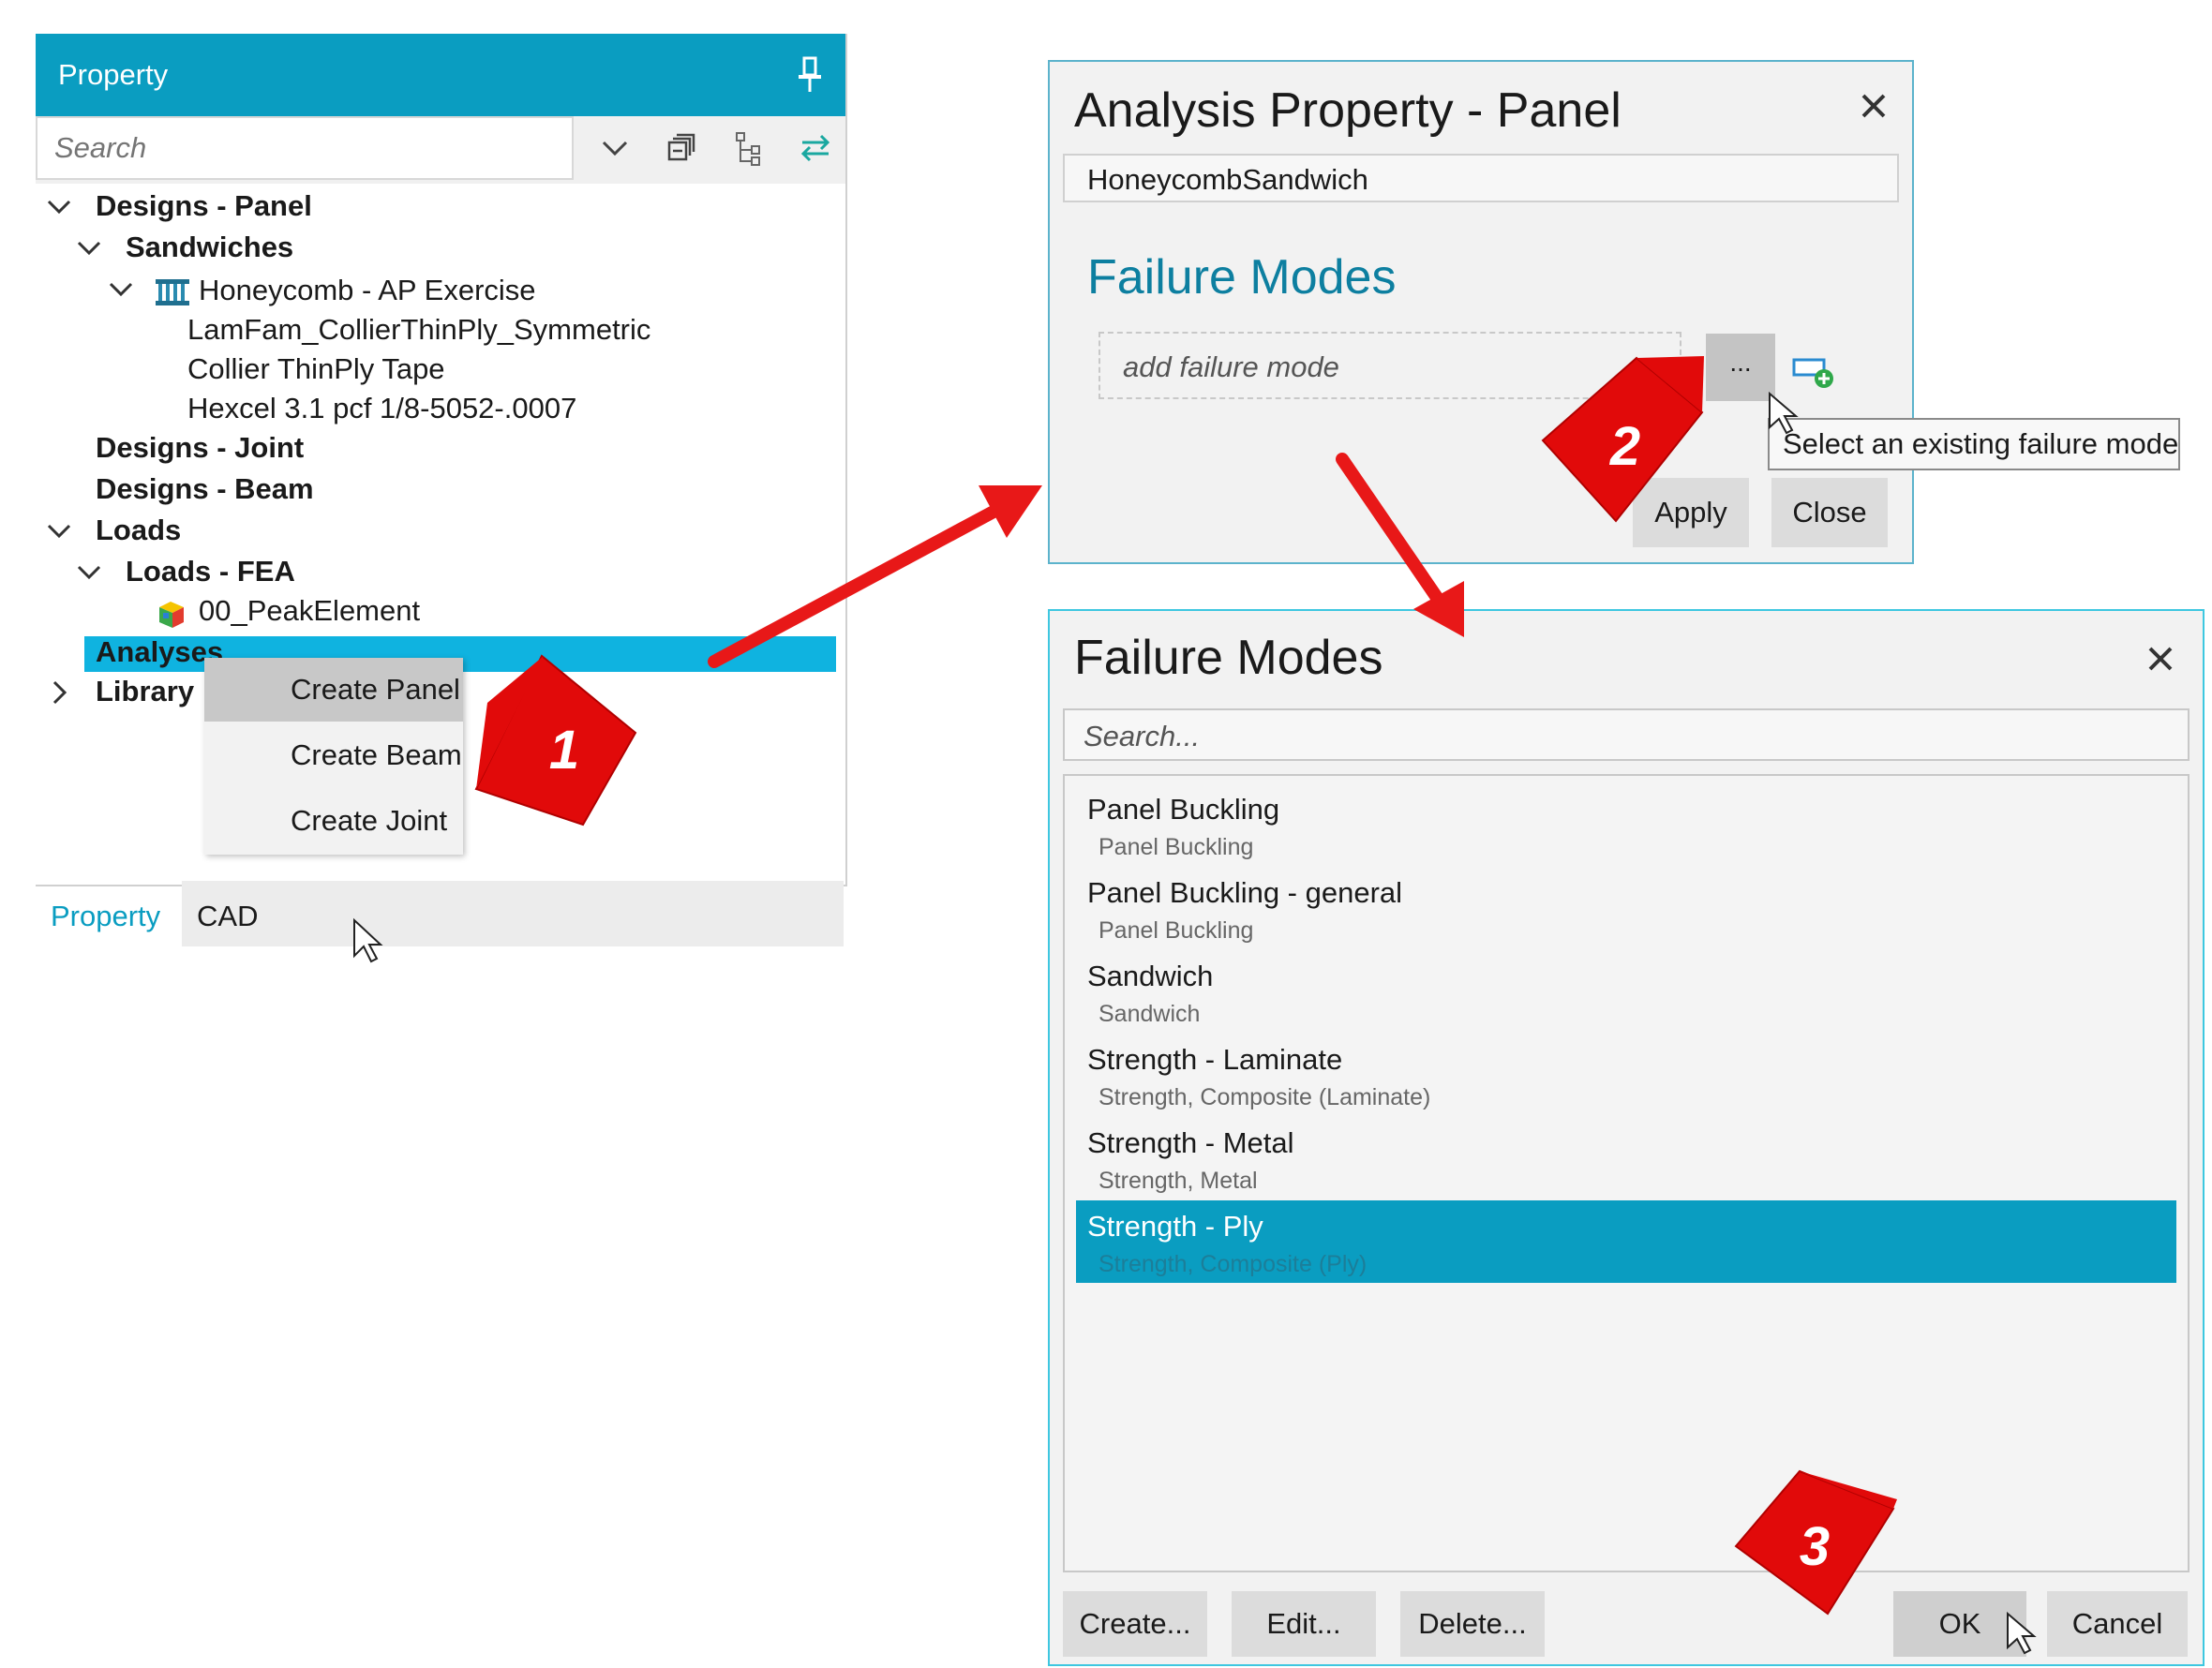 Image resolution: width=2212 pixels, height=1668 pixels. I want to click on list-item-description: Strength, Composite (Ply), so click(1233, 1264).